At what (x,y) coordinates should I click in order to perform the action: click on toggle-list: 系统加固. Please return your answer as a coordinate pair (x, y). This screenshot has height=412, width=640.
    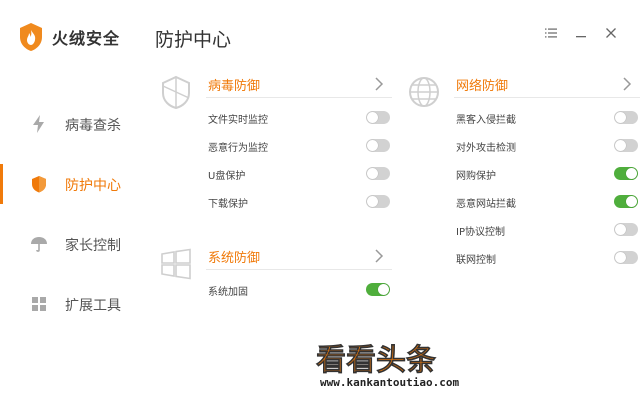
    Looking at the image, I should click on (301, 292).